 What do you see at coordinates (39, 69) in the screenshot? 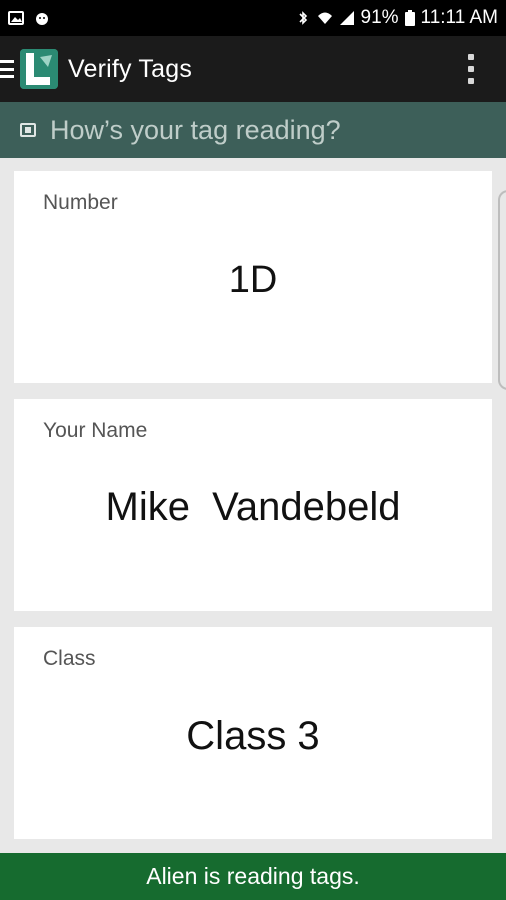
I see `app-logo-icon` at bounding box center [39, 69].